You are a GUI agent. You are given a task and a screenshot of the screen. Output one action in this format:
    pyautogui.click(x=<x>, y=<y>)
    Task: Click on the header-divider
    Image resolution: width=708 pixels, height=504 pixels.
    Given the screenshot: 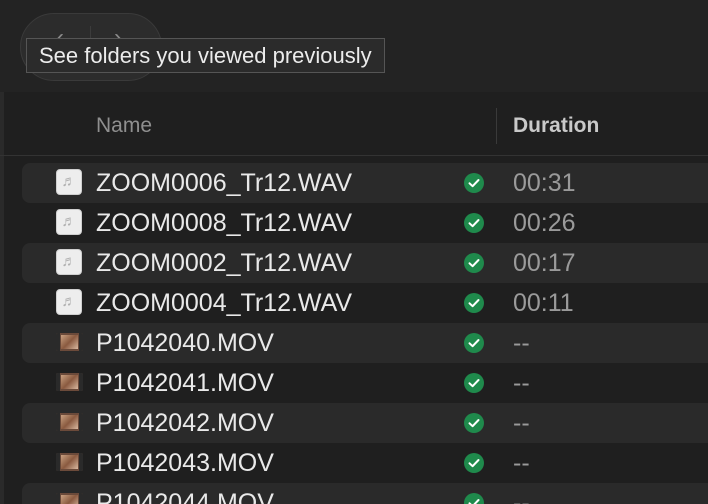 What is the action you would take?
    pyautogui.click(x=354, y=155)
    